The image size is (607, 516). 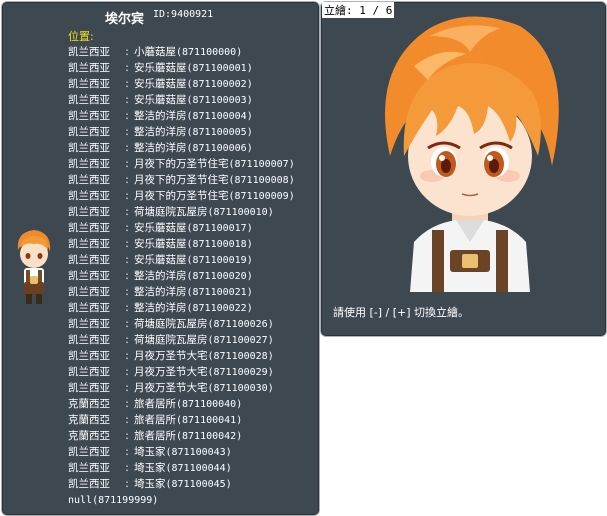 I want to click on map-list-item: null(871199999), so click(x=181, y=500).